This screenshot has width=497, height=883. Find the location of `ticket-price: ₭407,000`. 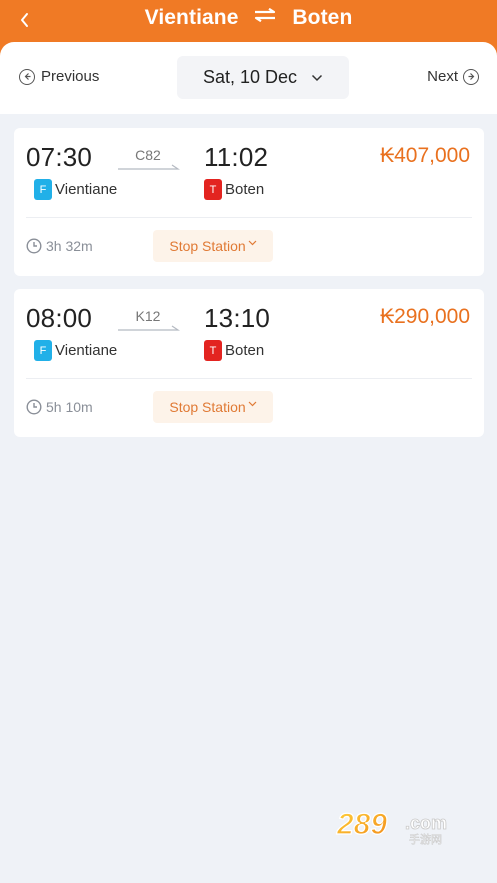

ticket-price: ₭407,000 is located at coordinates (425, 155).